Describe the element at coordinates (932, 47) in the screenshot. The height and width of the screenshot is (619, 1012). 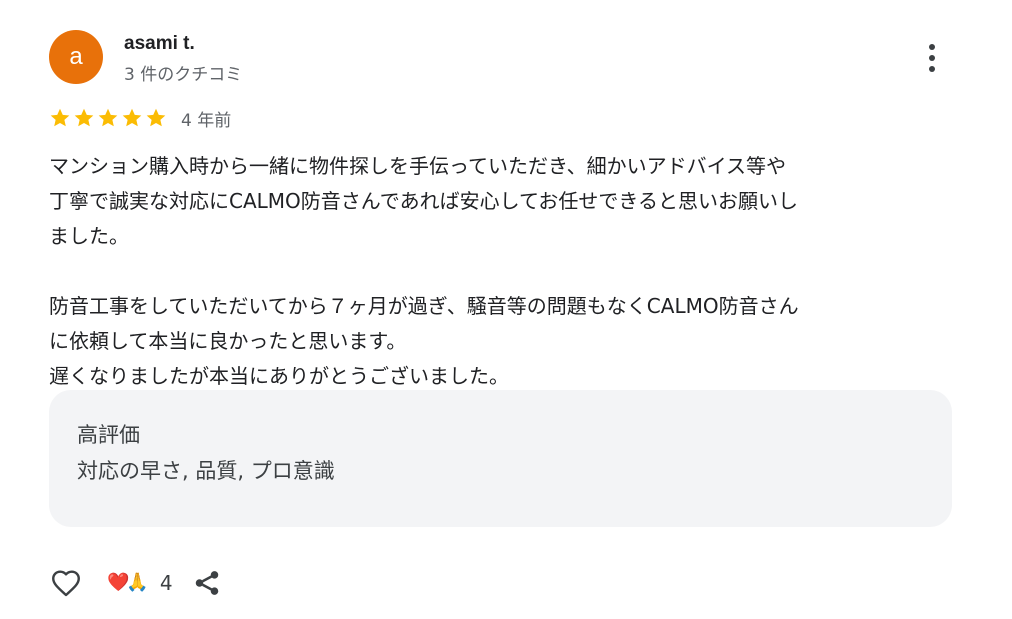
I see `more-vert-icon` at that location.